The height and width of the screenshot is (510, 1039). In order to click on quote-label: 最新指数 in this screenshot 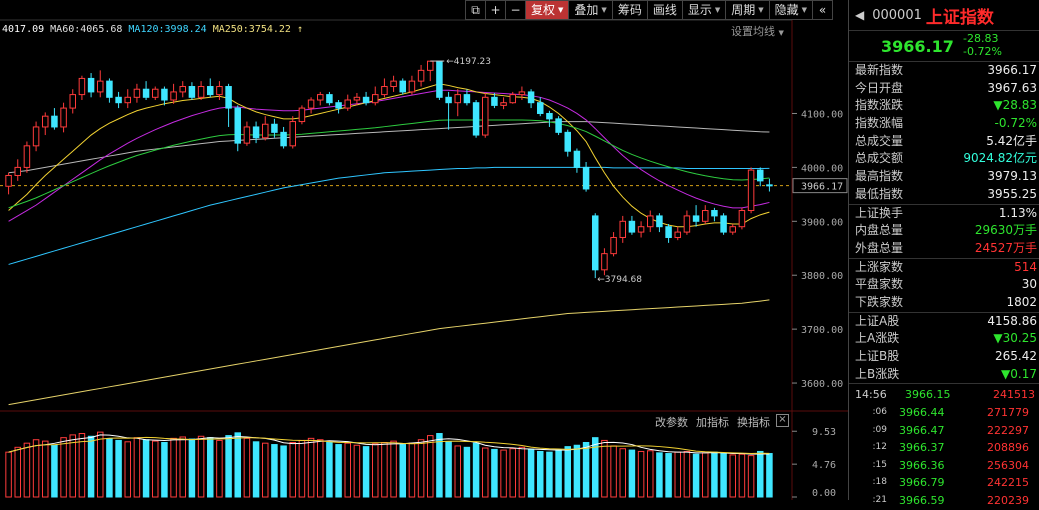, I will do `click(879, 70)`.